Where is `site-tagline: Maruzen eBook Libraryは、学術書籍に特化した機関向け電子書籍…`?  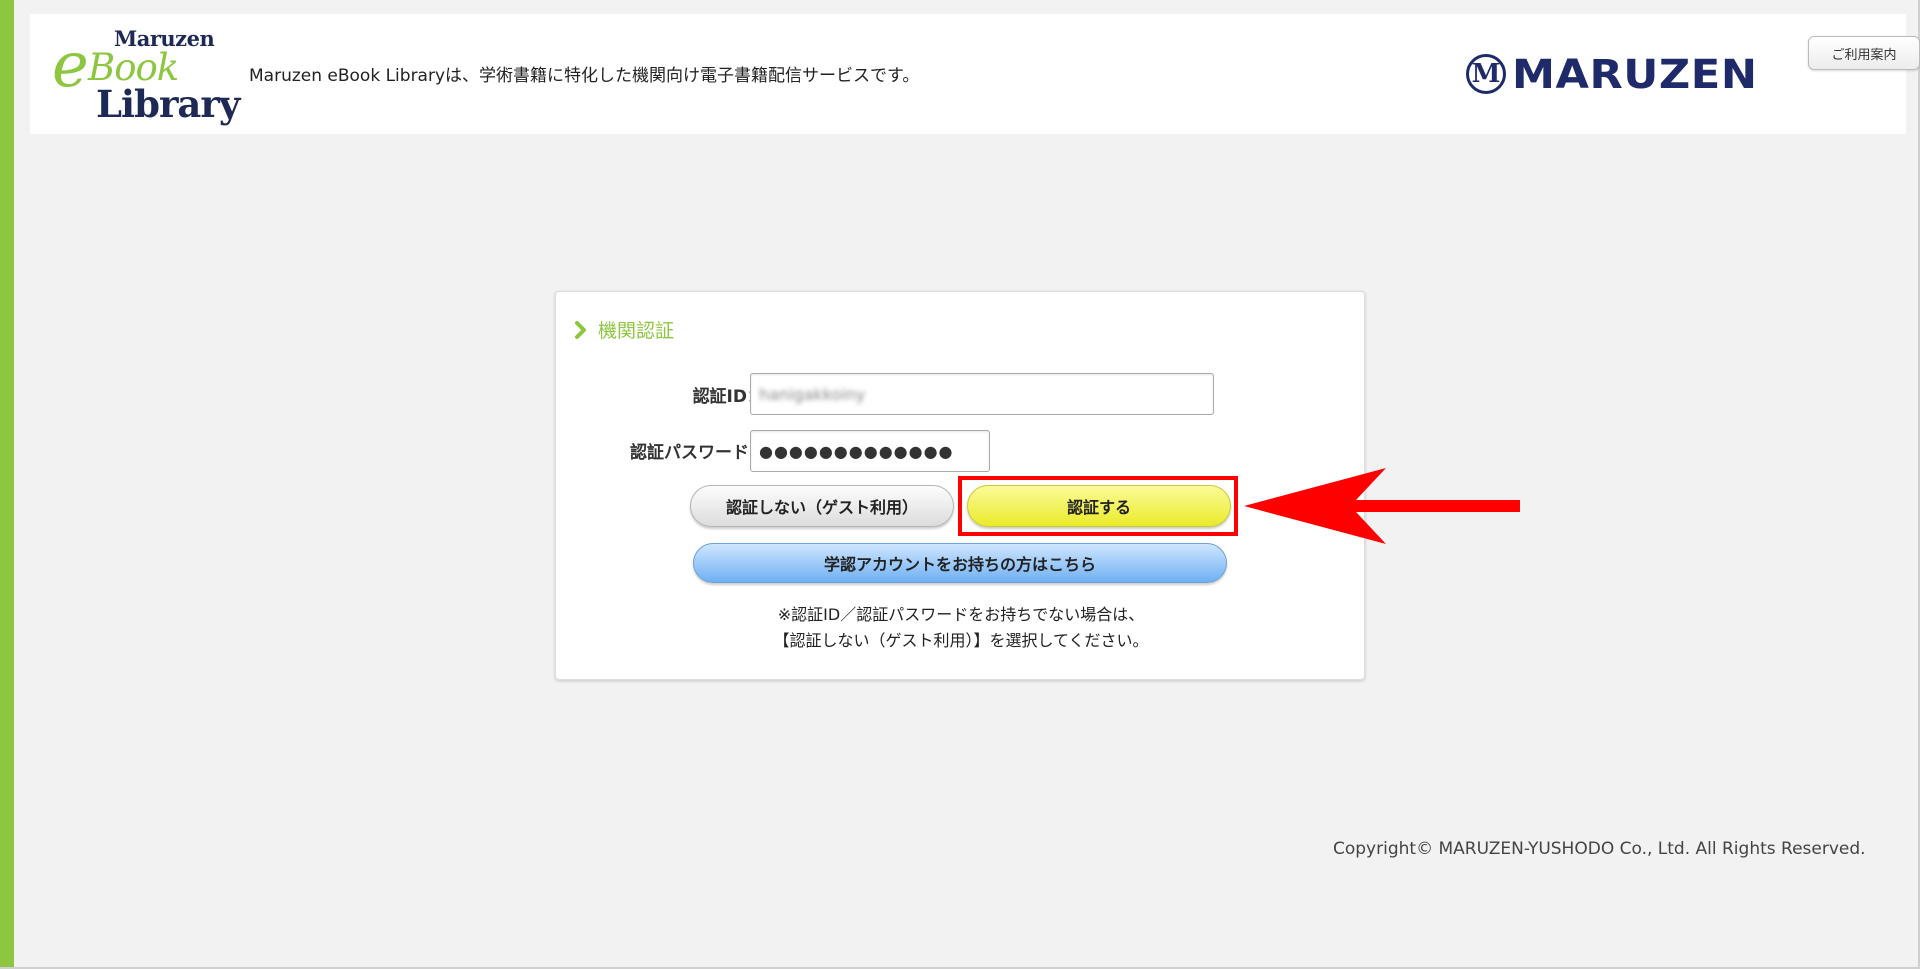 site-tagline: Maruzen eBook Libraryは、学術書籍に特化した機関向け電子書籍… is located at coordinates (584, 76).